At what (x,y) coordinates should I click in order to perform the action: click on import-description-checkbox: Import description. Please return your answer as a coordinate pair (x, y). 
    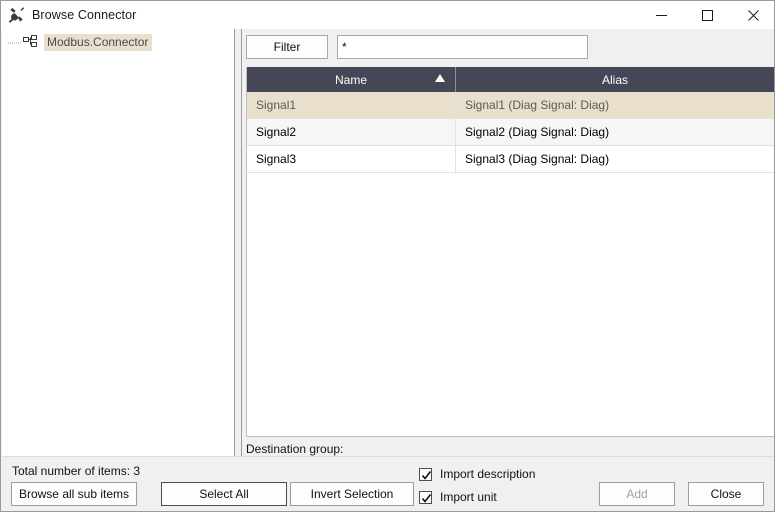
    Looking at the image, I should click on (477, 474).